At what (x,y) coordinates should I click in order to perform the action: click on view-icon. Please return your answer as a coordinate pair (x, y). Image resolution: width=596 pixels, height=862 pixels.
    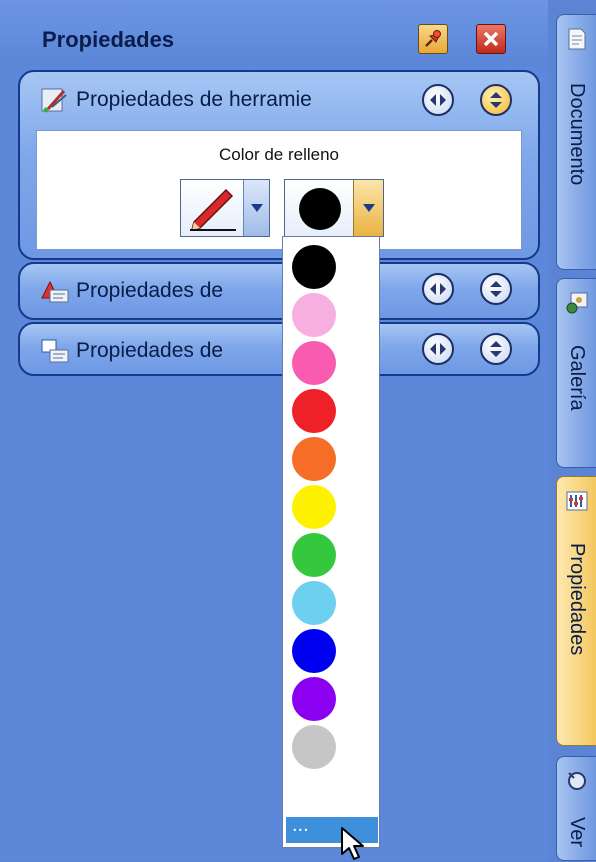
    Looking at the image, I should click on (577, 781).